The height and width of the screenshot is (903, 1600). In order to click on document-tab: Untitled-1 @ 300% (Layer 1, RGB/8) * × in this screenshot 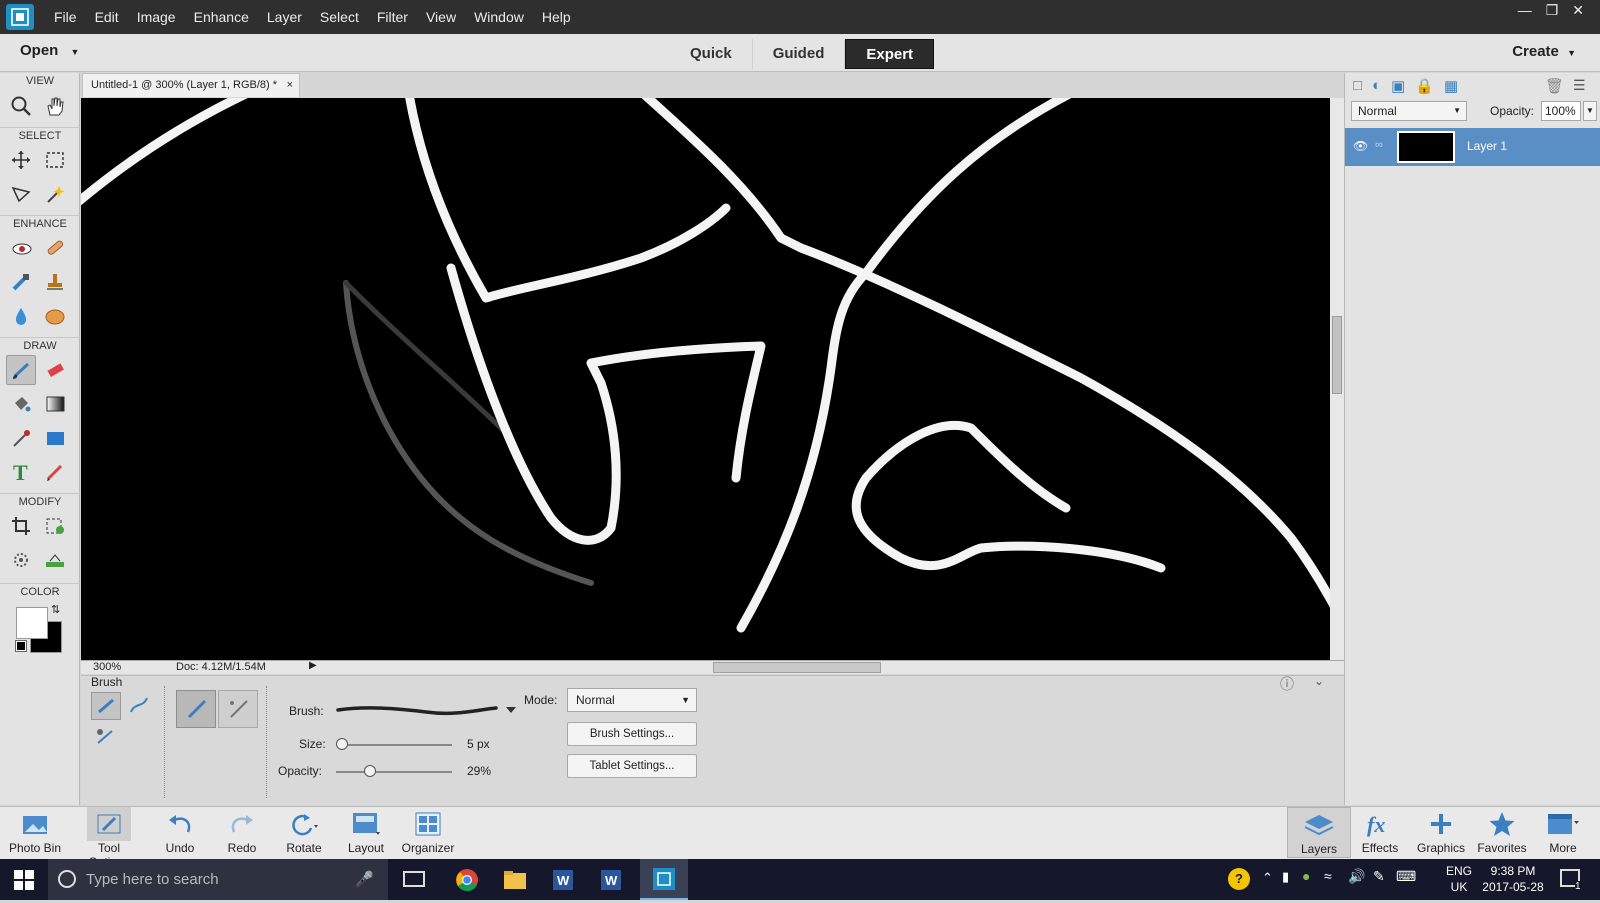, I will do `click(191, 85)`.